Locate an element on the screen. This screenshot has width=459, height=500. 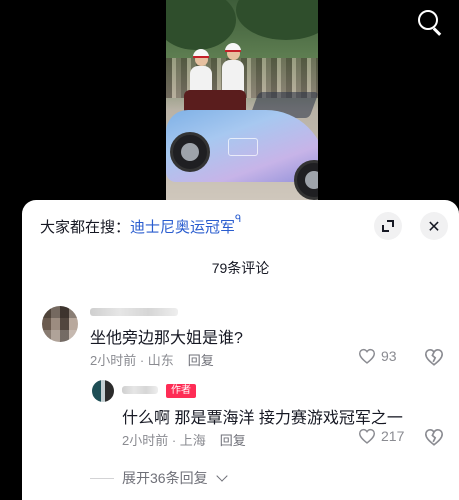
comment-text: 坐他旁边那大姐是谁? is located at coordinates (166, 338).